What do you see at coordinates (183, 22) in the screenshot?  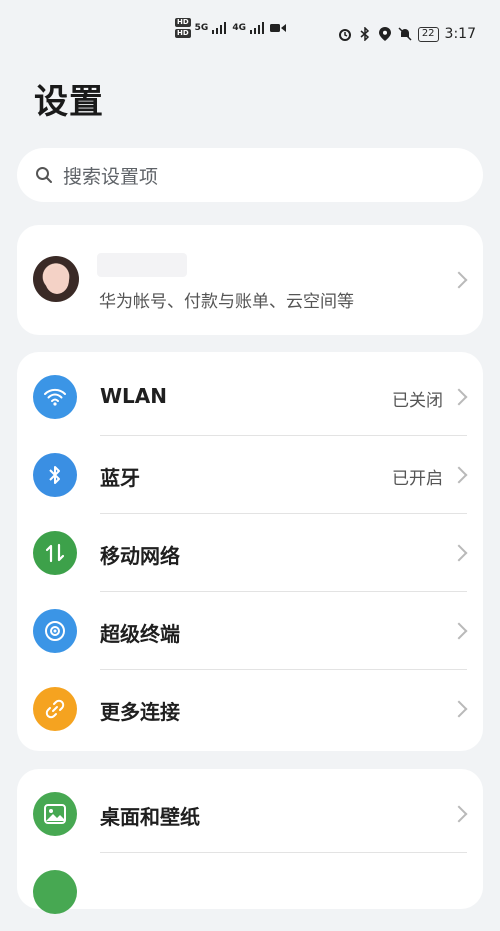 I see `hd-badge-1: HD` at bounding box center [183, 22].